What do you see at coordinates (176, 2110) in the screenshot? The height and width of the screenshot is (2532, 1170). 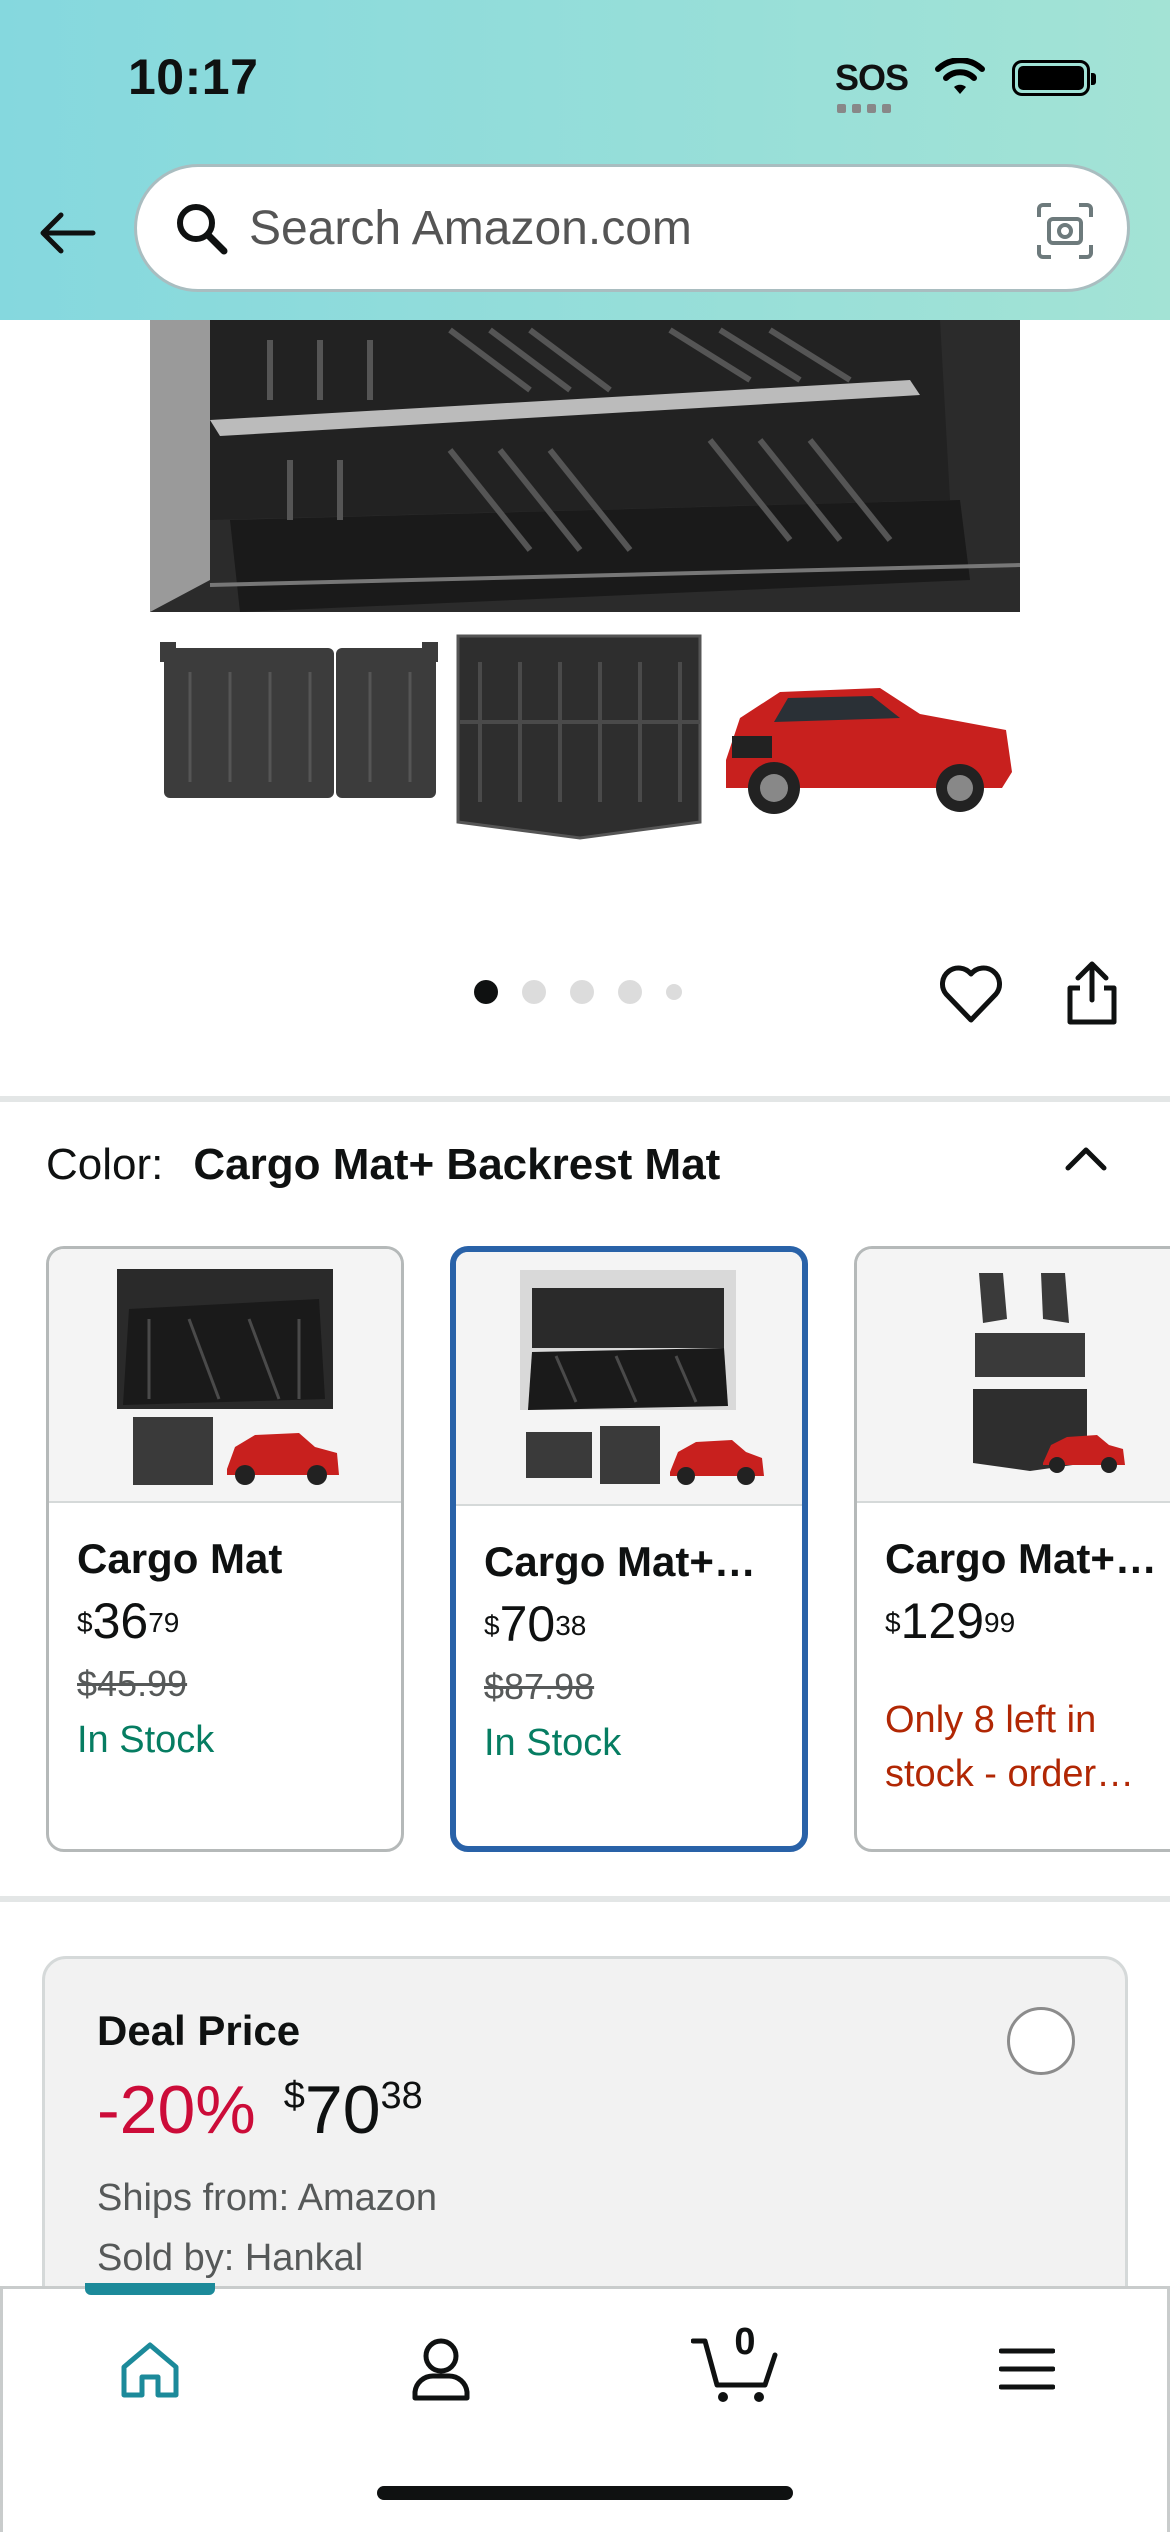 I see `deal-discount: -20%` at bounding box center [176, 2110].